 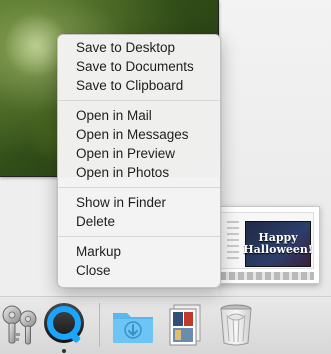 I want to click on menu-item-close: Close, so click(x=139, y=270).